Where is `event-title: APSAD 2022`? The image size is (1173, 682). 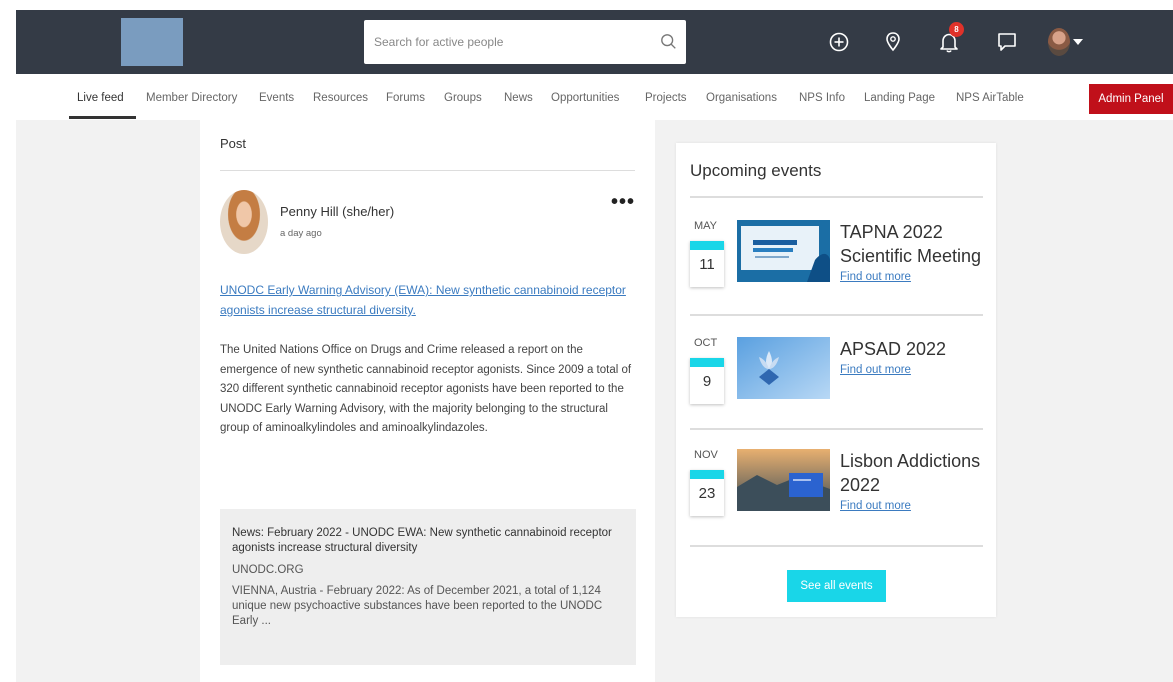
event-title: APSAD 2022 is located at coordinates (893, 349).